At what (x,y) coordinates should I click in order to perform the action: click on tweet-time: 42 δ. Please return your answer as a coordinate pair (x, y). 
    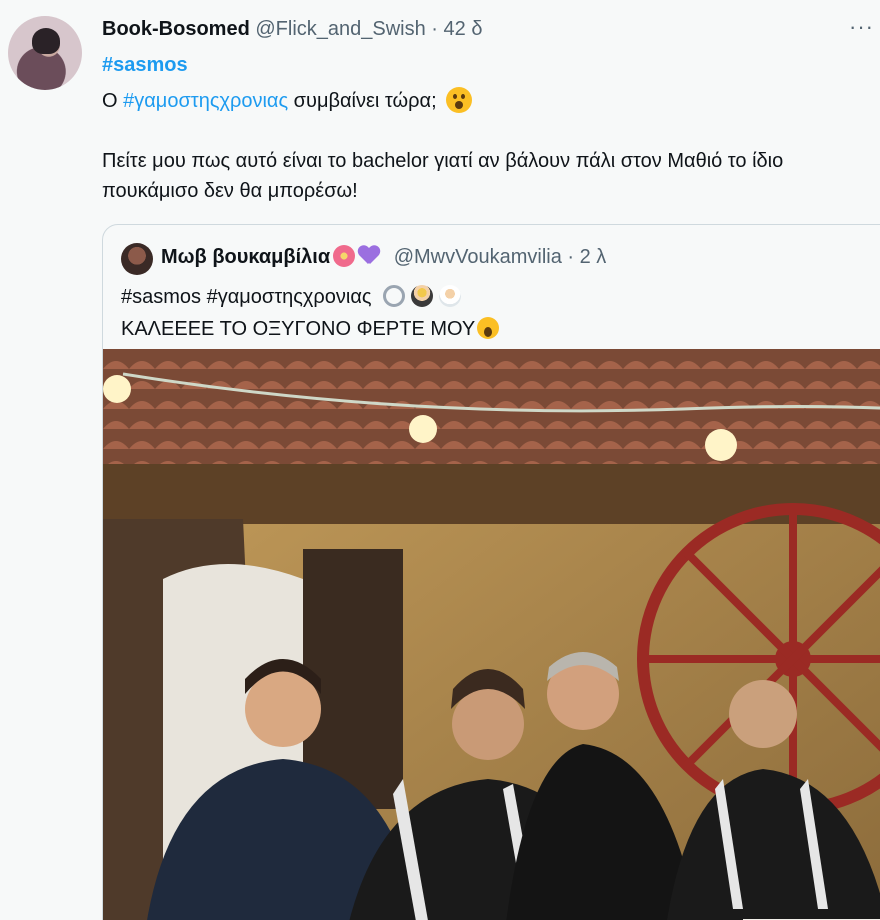
    Looking at the image, I should click on (463, 29).